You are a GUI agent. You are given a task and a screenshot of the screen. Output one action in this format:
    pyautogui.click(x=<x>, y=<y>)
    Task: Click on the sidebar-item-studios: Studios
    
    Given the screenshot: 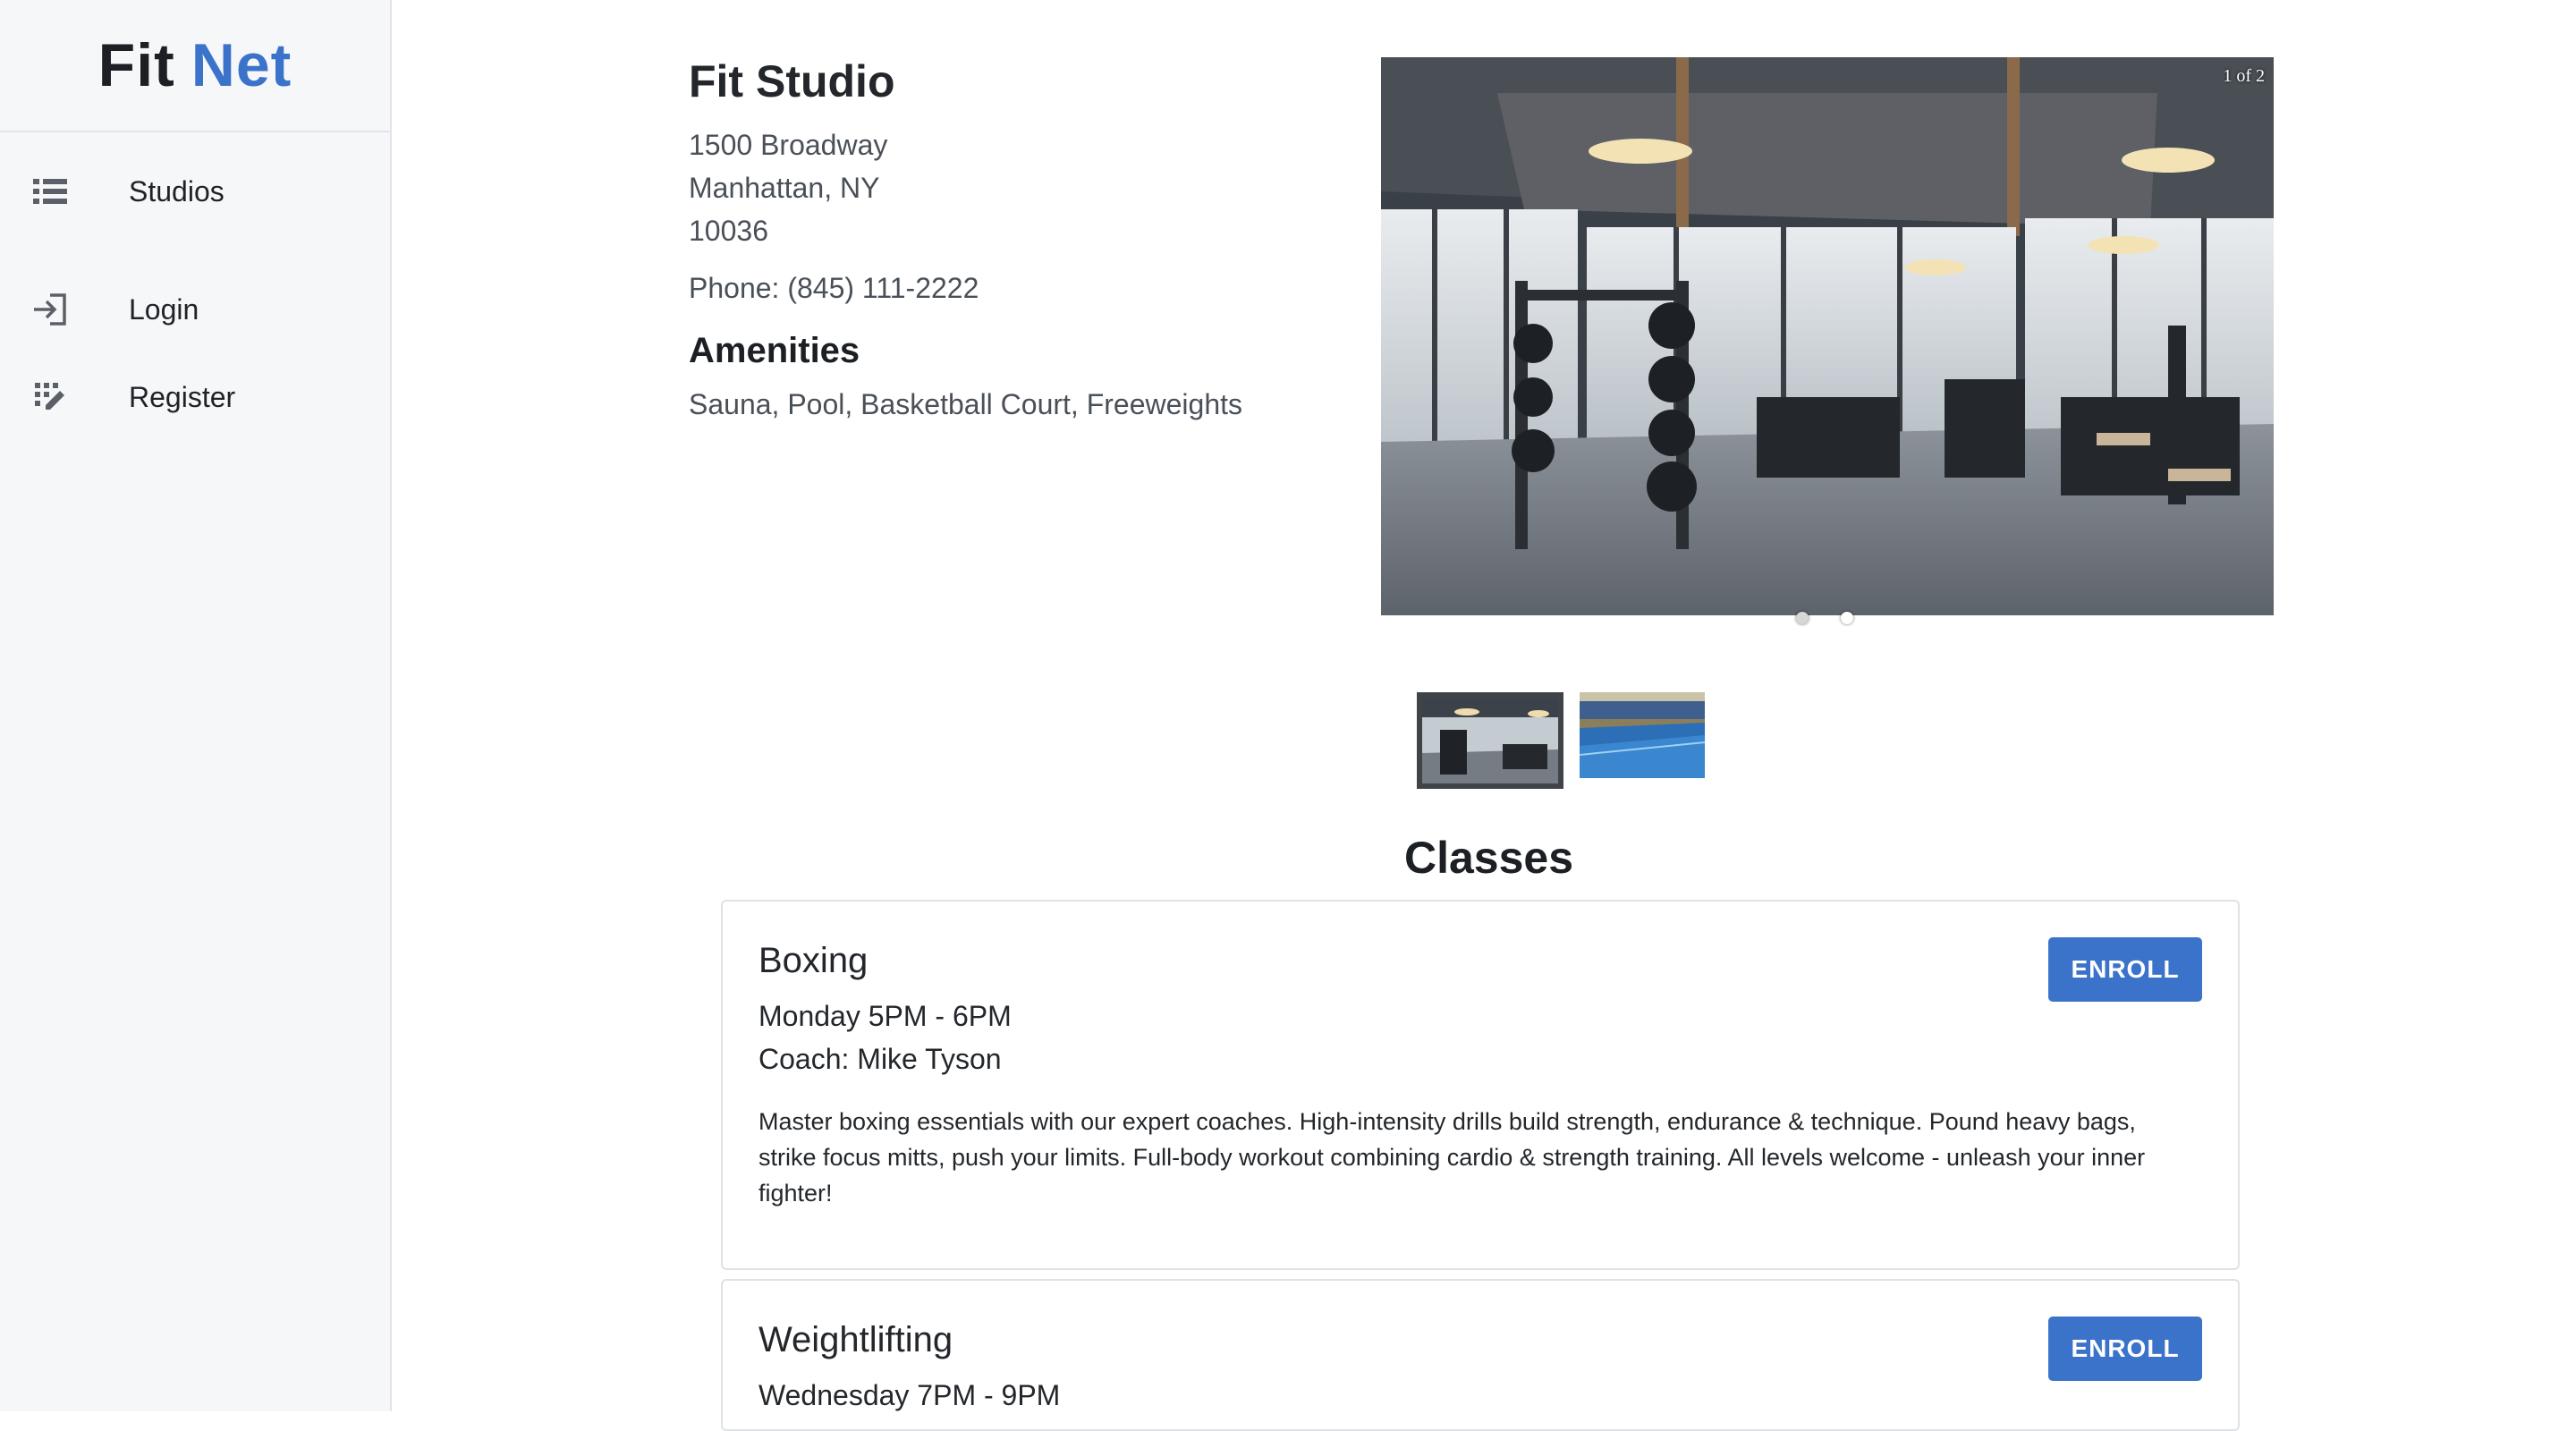 What is the action you would take?
    pyautogui.click(x=195, y=192)
    